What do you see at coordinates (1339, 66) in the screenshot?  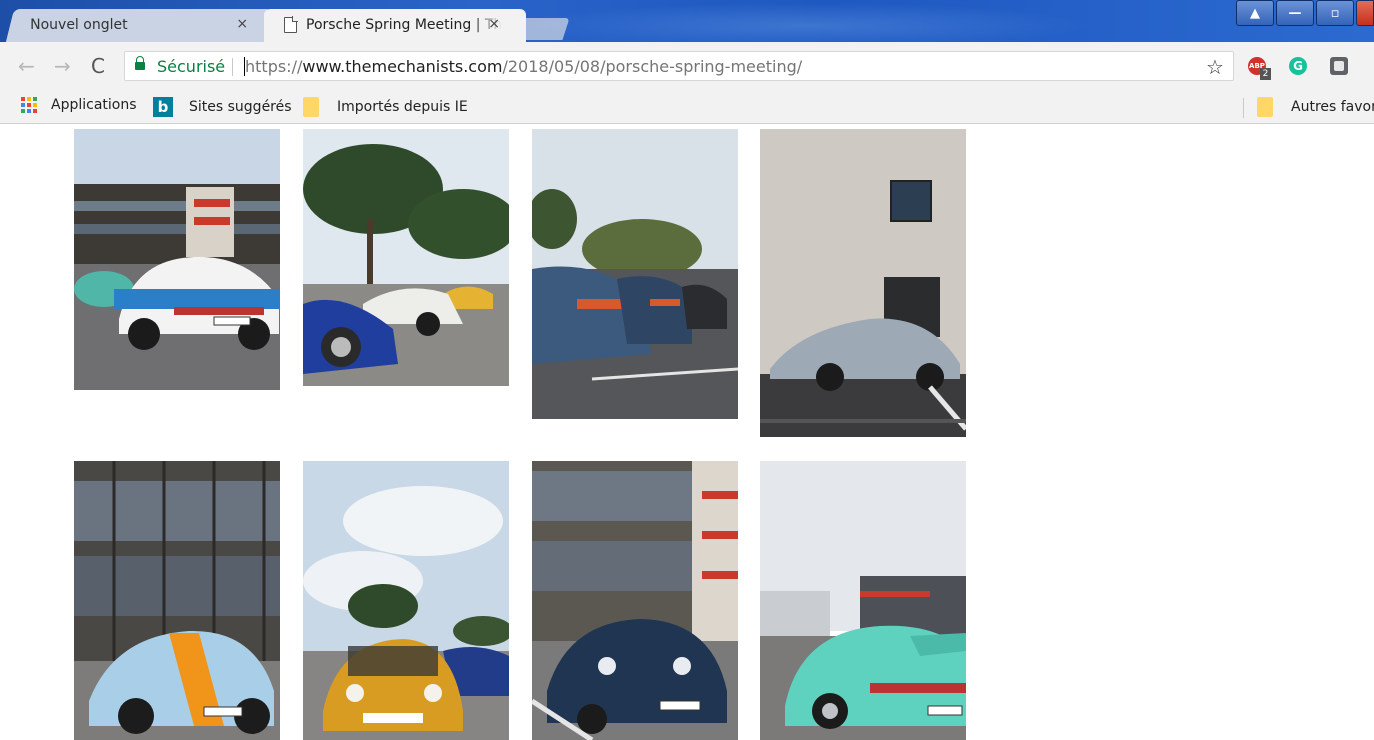 I see `extension-icon` at bounding box center [1339, 66].